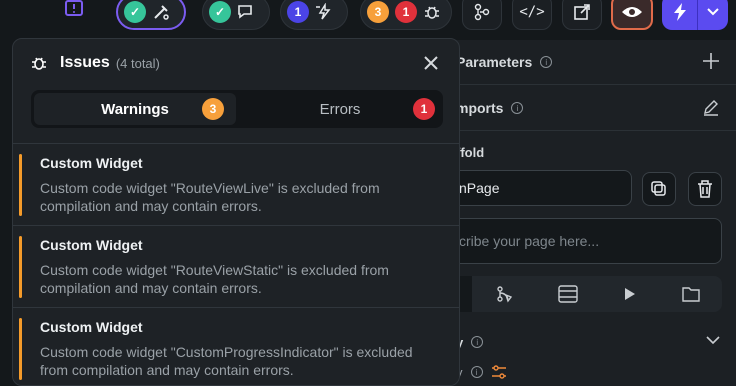 Image resolution: width=736 pixels, height=386 pixels. What do you see at coordinates (588, 342) in the screenshot?
I see `section-row: y i` at bounding box center [588, 342].